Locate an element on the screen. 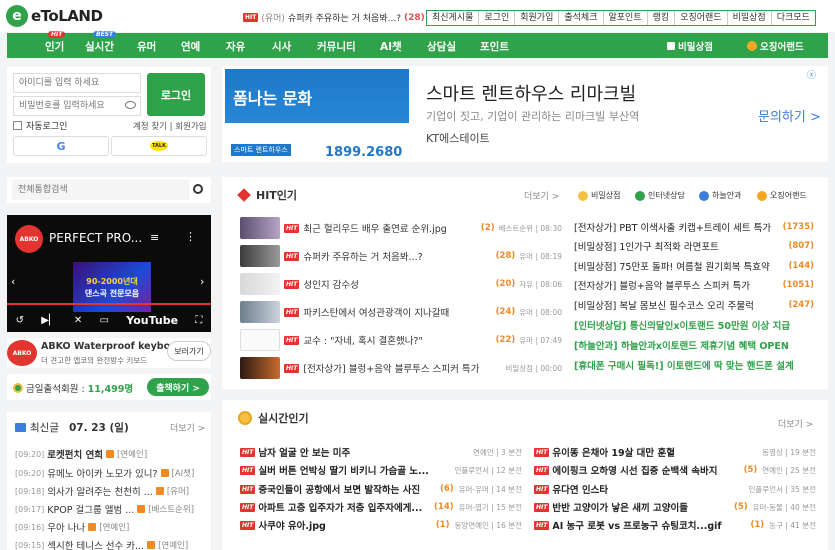 The image size is (835, 550). attendance-button: 출책하기 > is located at coordinates (178, 387).